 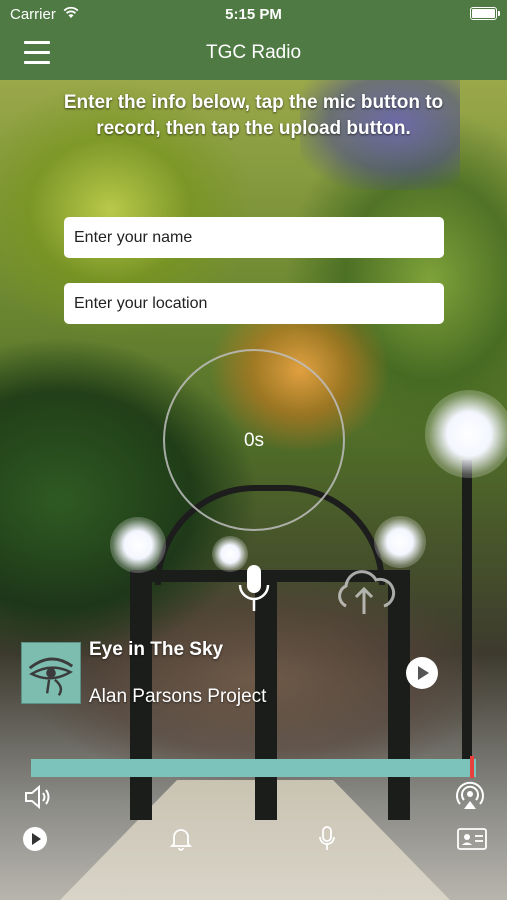 I want to click on recording-elapsed-time: 0s, so click(x=254, y=440).